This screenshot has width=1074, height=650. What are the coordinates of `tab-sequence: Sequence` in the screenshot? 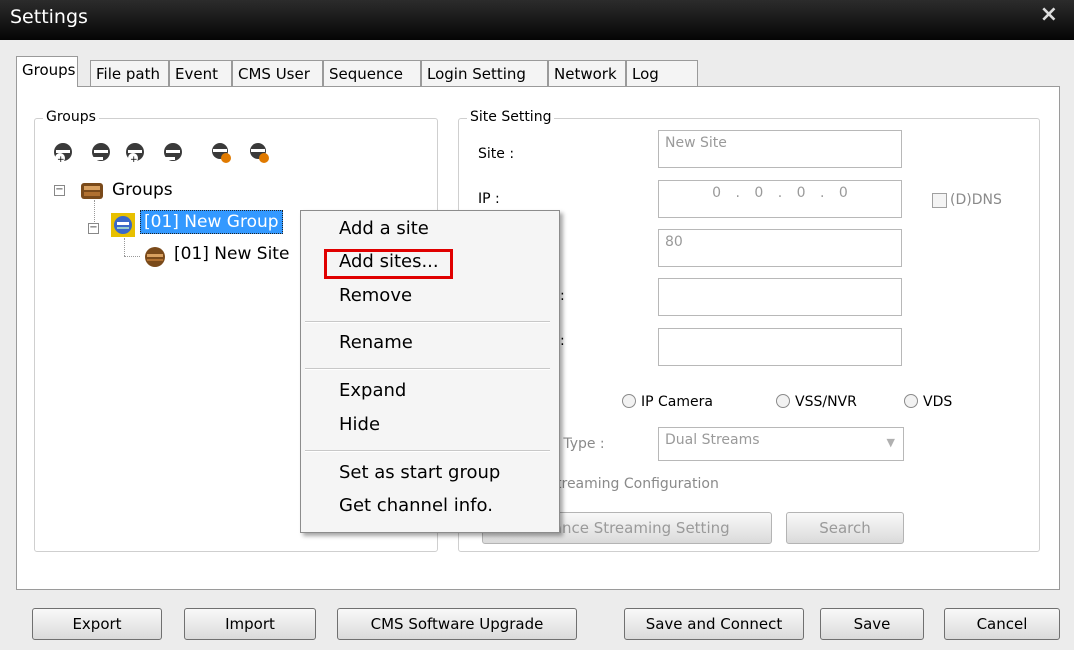 It's located at (372, 73).